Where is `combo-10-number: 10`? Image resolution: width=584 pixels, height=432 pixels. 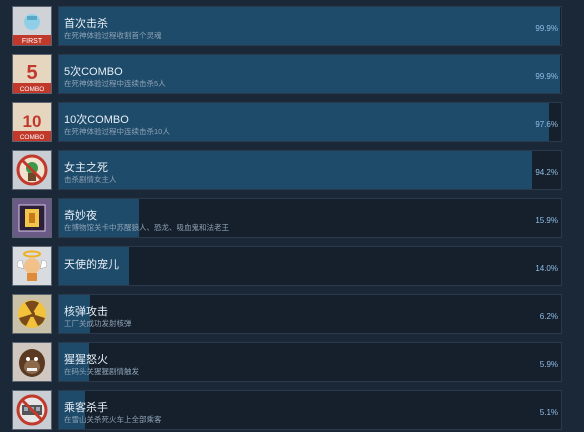
combo-10-number: 10 is located at coordinates (32, 121).